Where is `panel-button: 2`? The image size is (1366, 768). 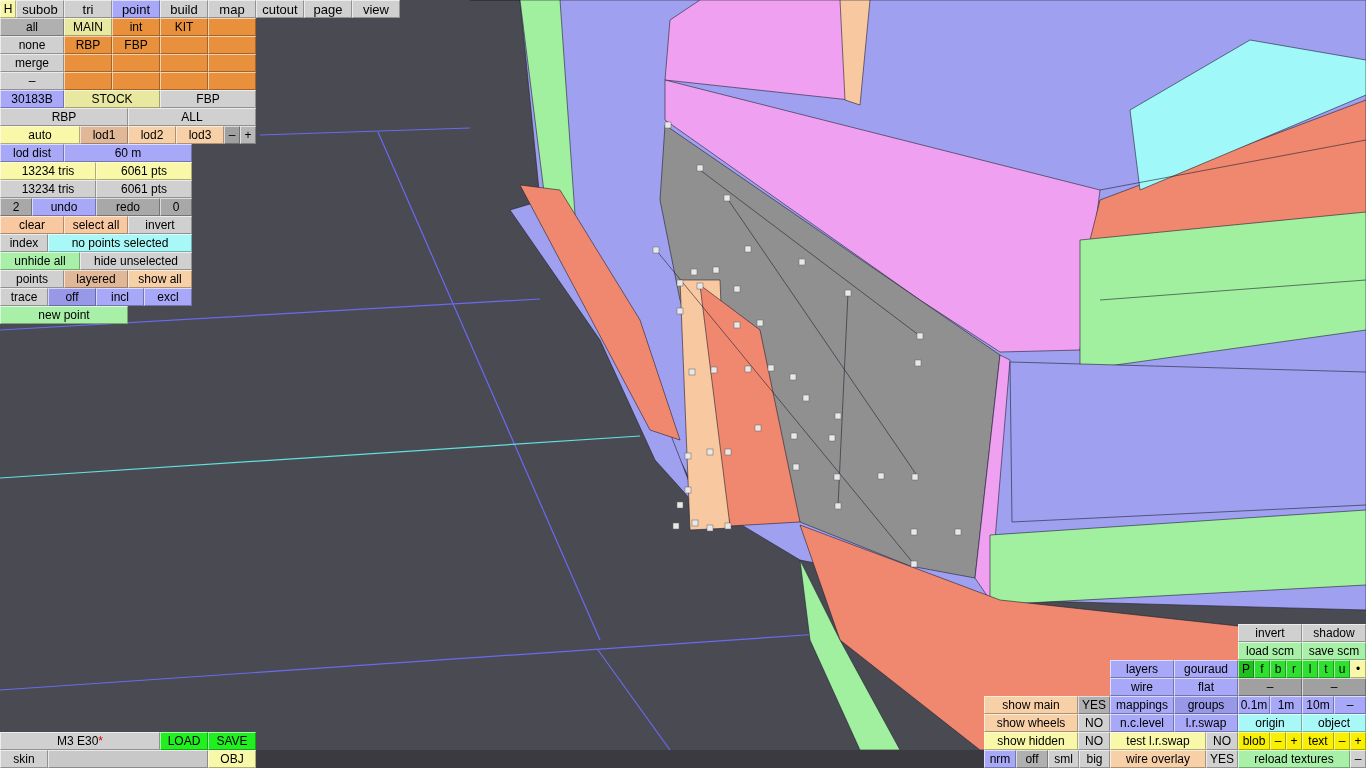
panel-button: 2 is located at coordinates (16, 207).